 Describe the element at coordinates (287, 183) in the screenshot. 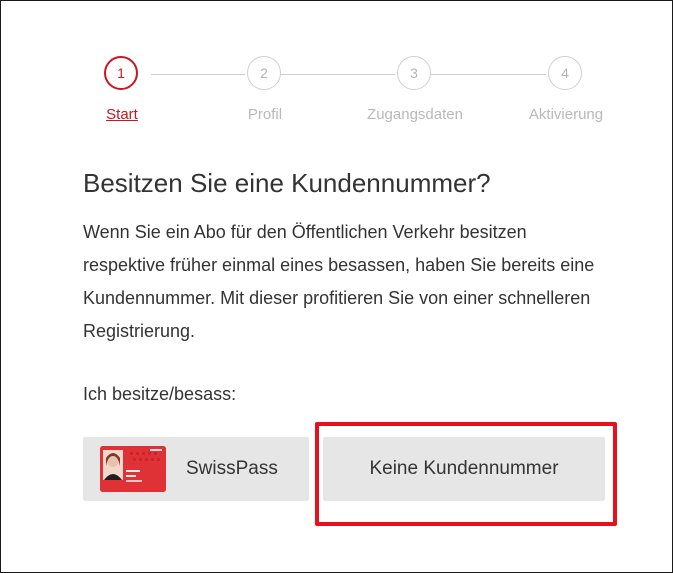

I see `page-title: Besitzen Sie eine Kundennummer?` at that location.